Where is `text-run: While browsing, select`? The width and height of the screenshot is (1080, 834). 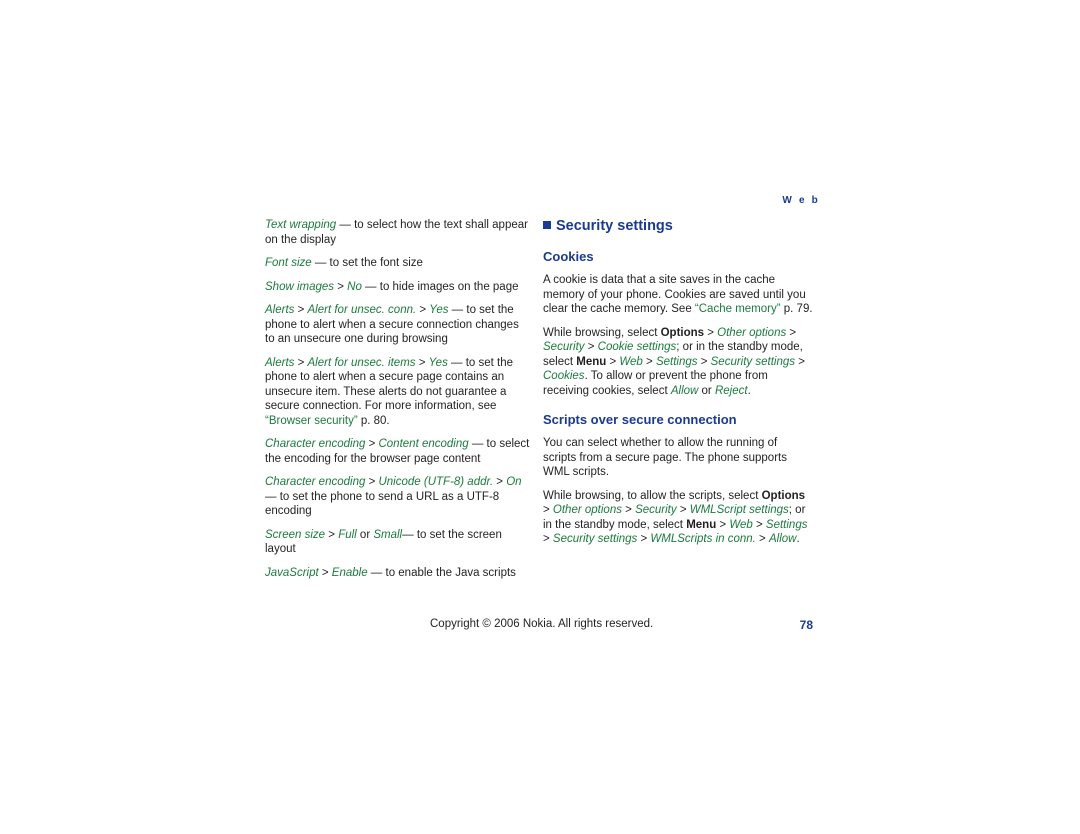 text-run: While browsing, select is located at coordinates (602, 332).